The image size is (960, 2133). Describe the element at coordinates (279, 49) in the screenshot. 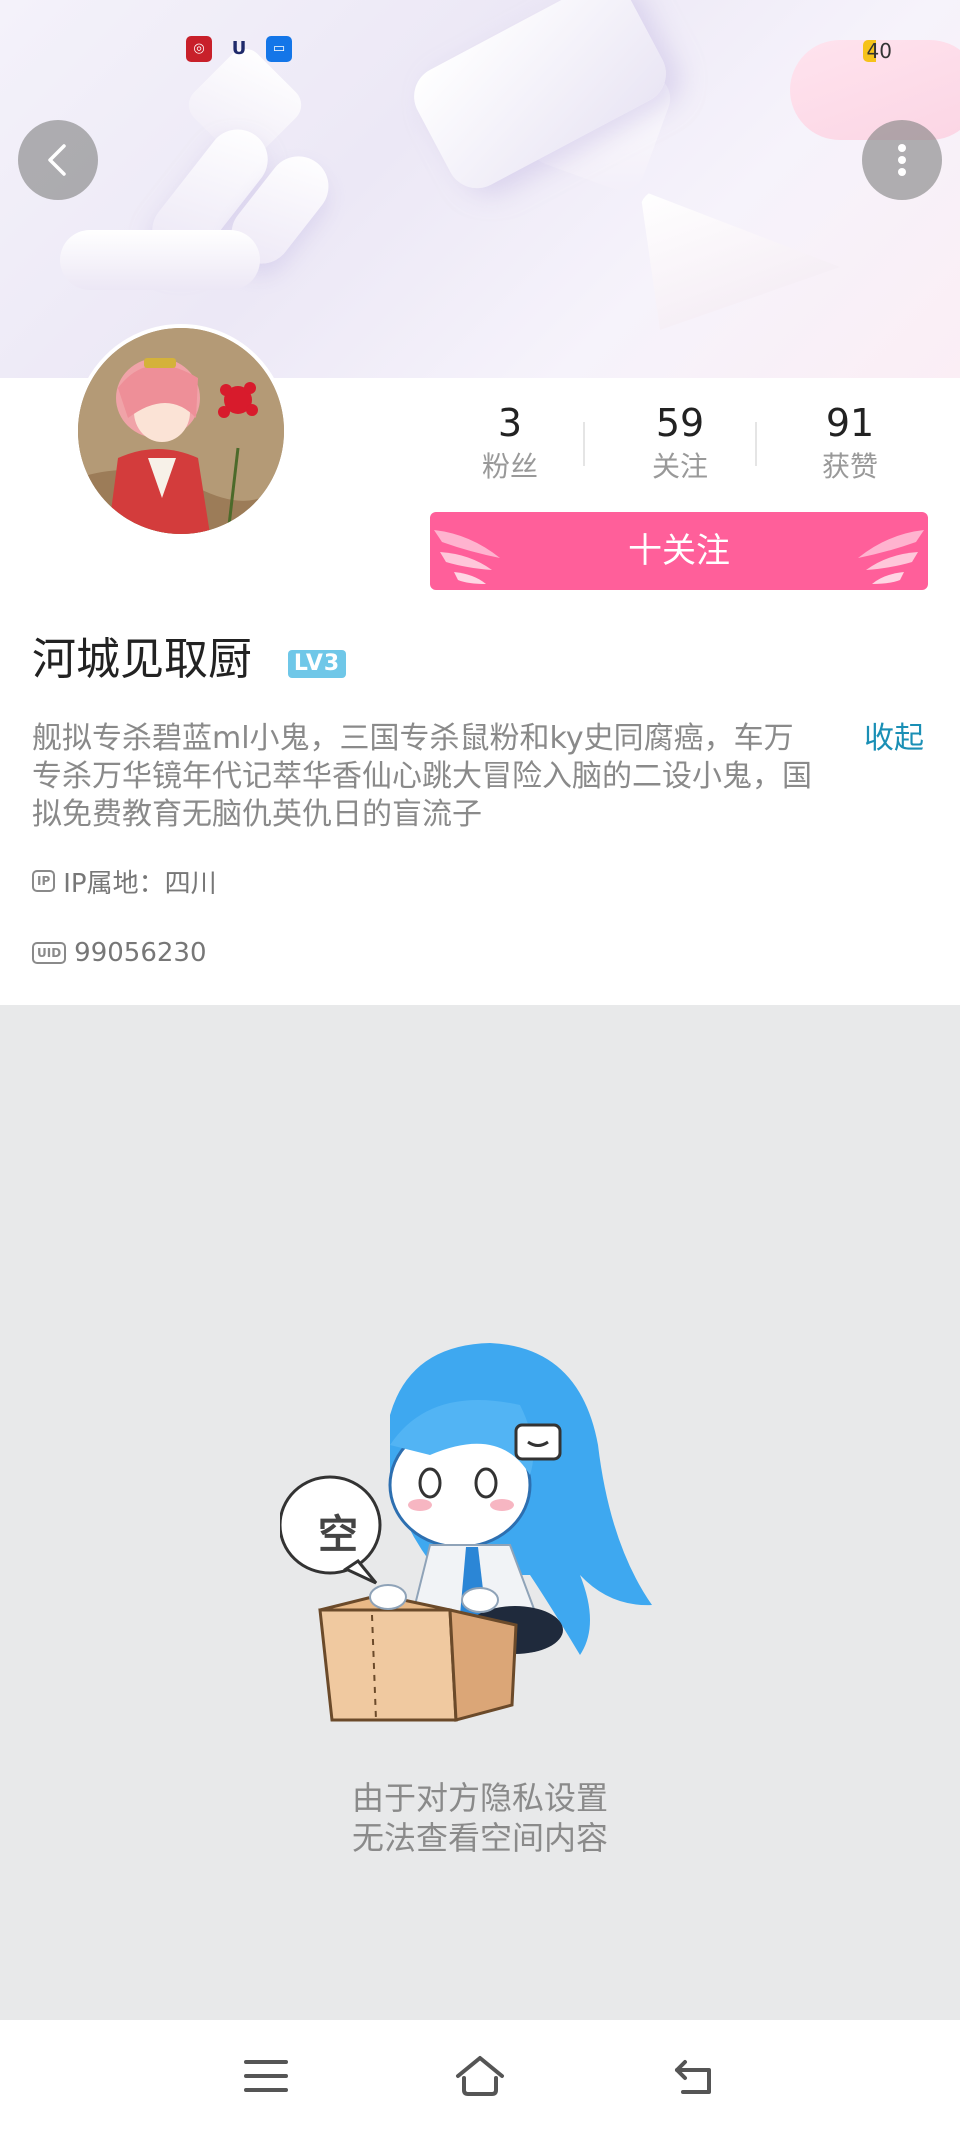

I see `bilibili-tv-app-icon: ▭` at that location.